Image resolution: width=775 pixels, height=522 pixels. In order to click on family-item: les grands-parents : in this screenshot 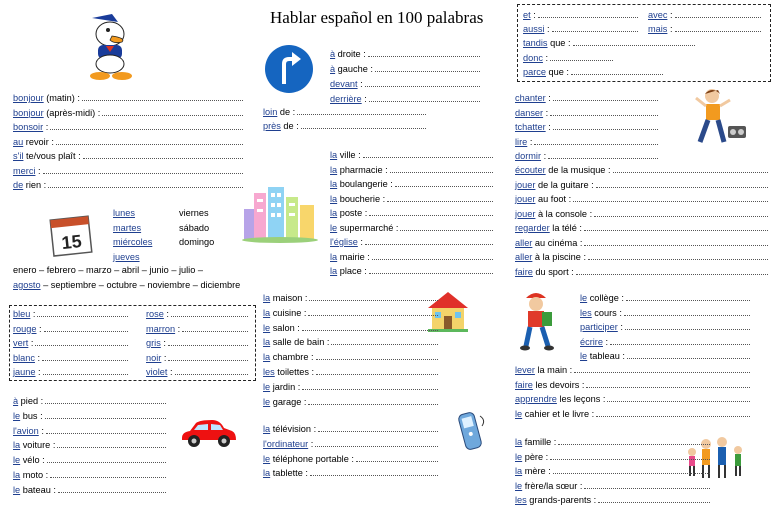, I will do `click(612, 500)`.